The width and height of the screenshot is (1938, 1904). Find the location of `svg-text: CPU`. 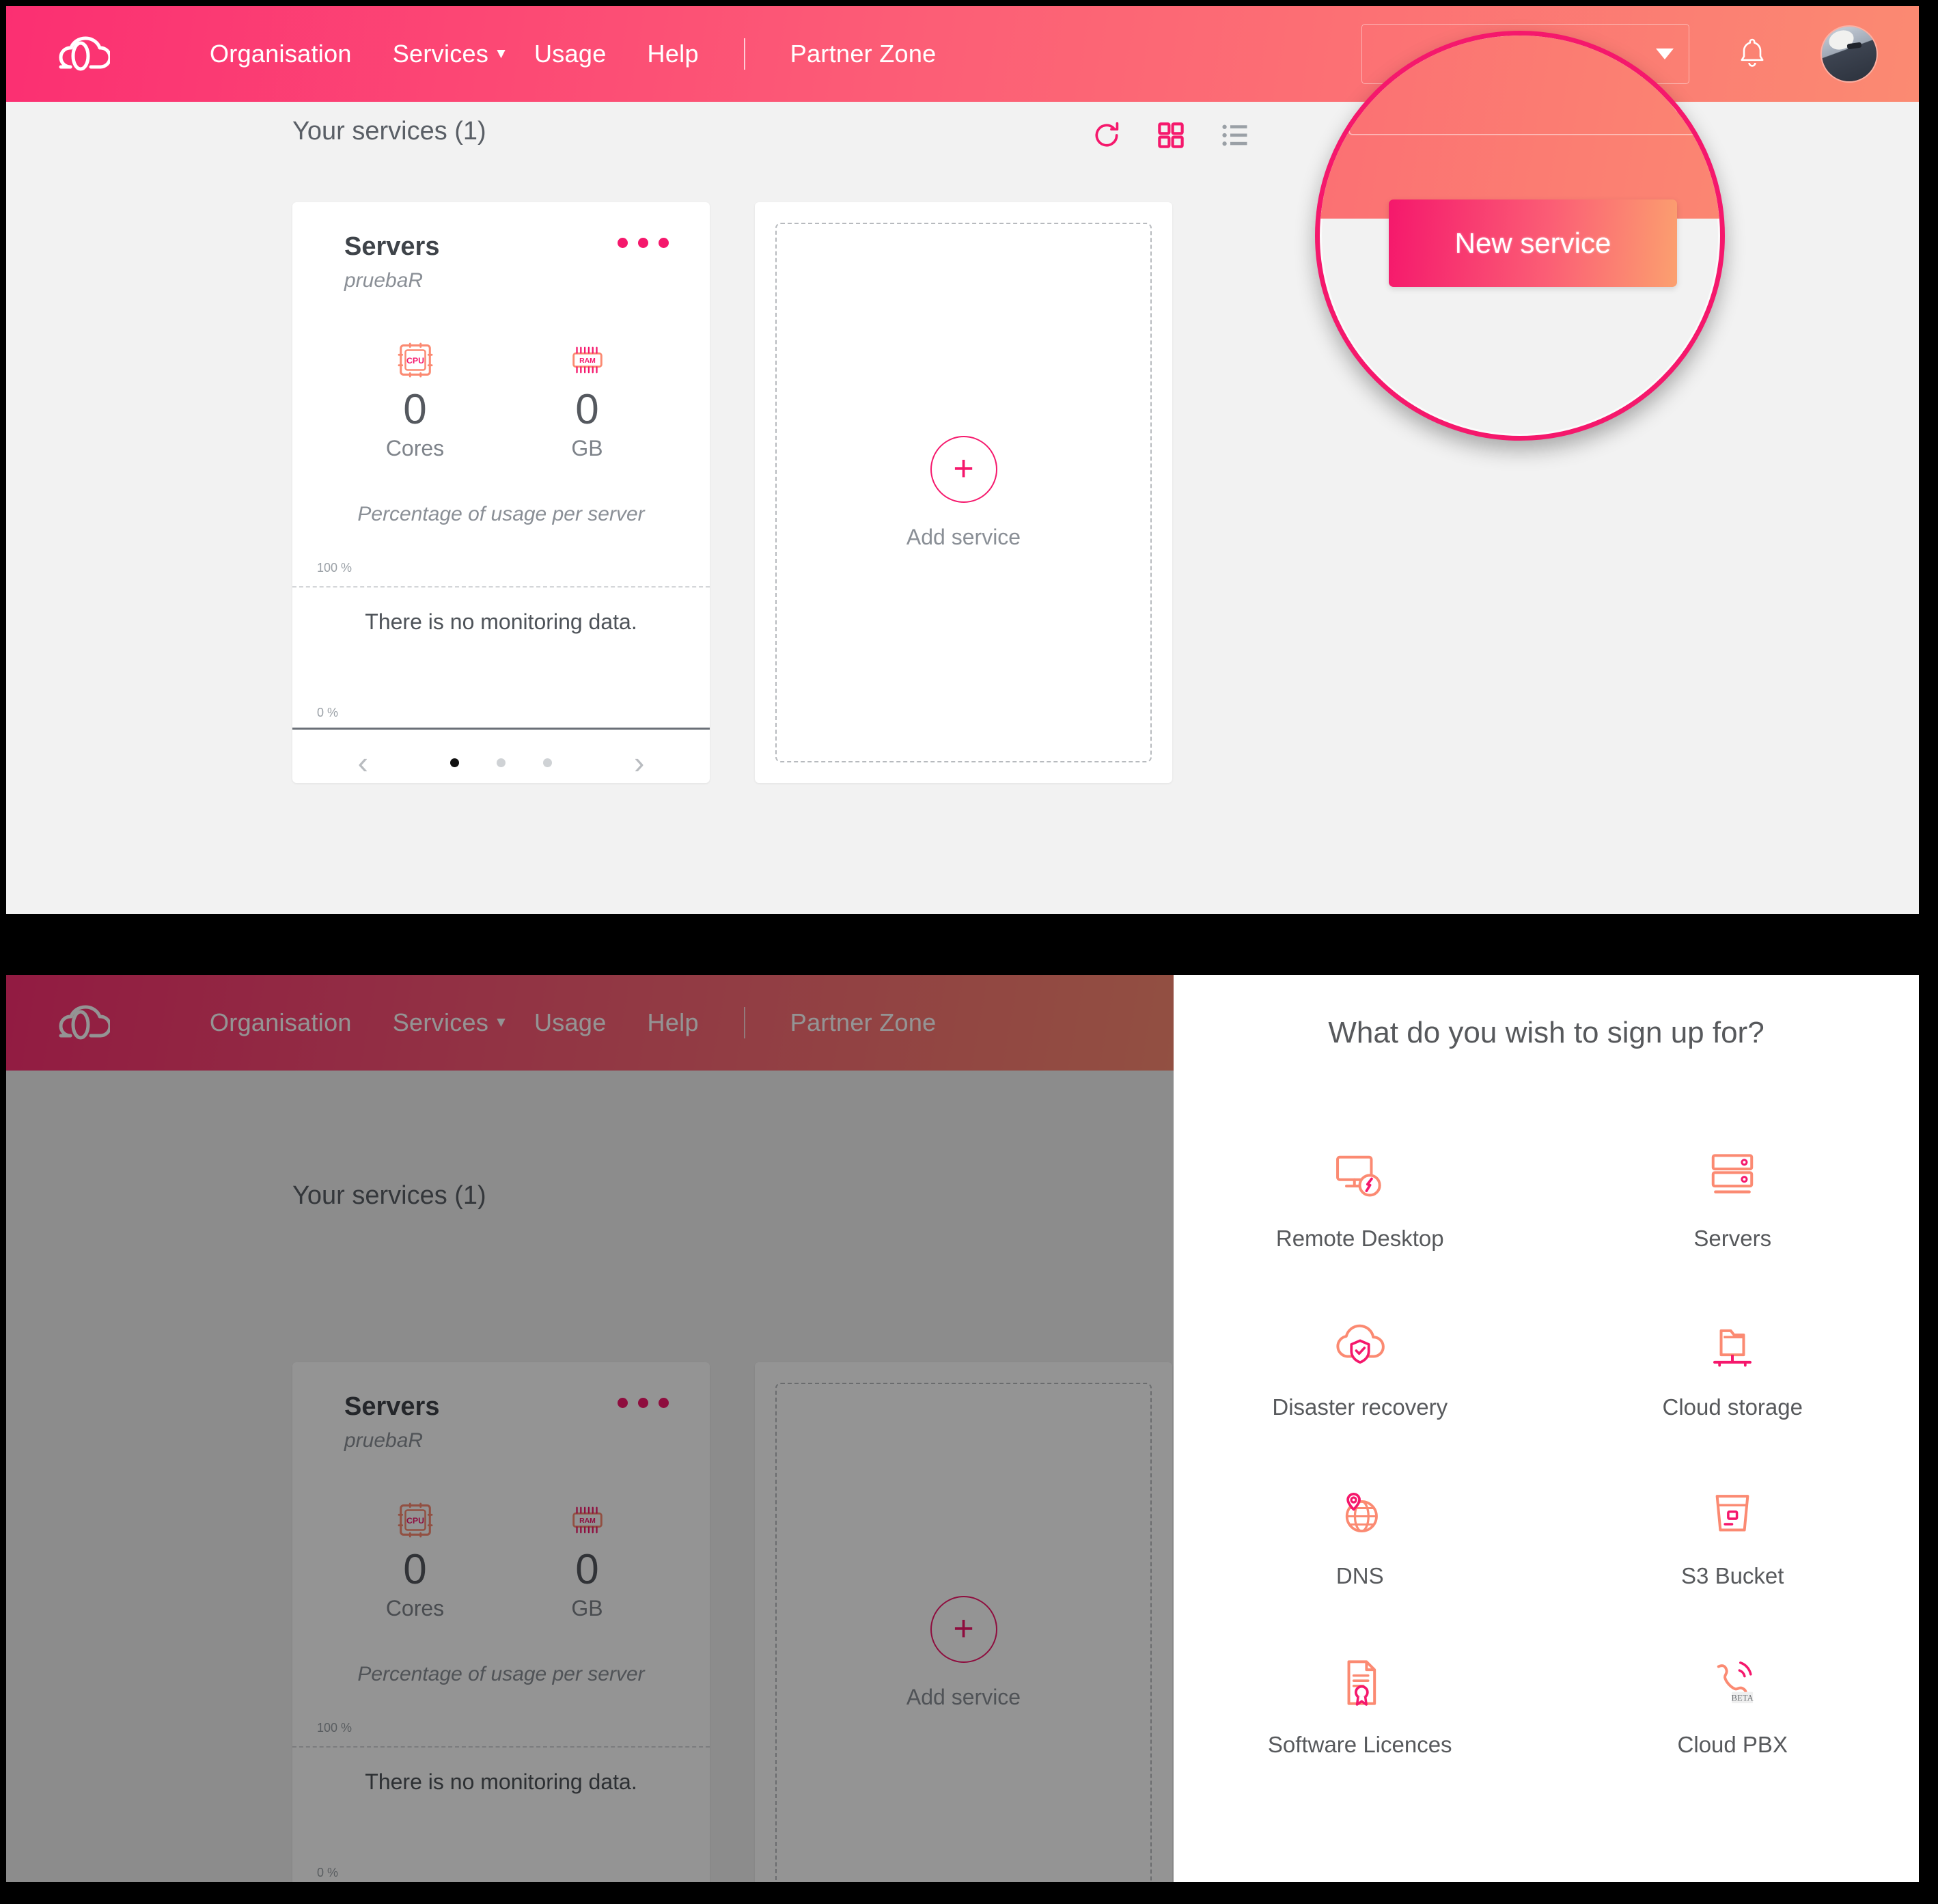

svg-text: CPU is located at coordinates (415, 360).